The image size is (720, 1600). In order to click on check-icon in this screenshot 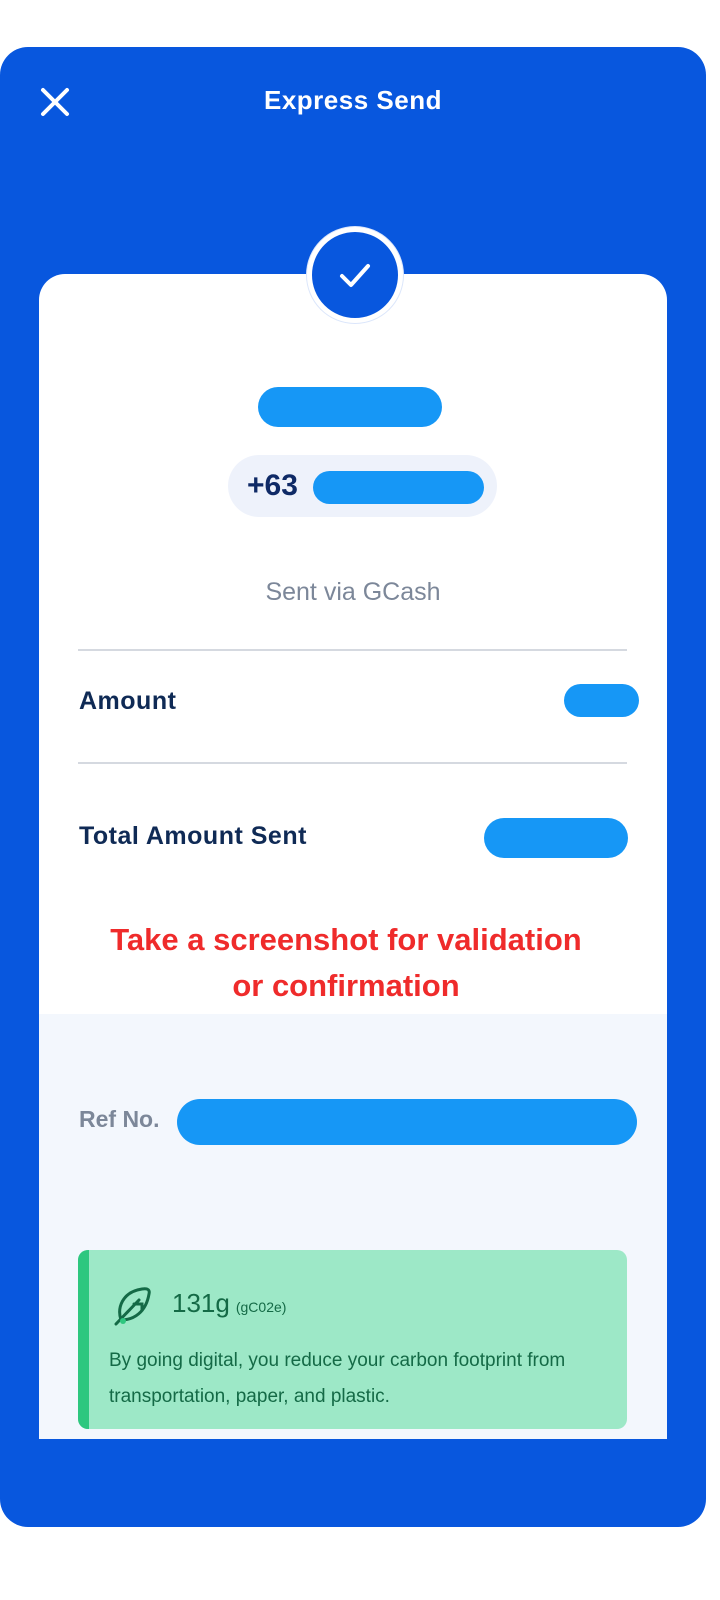, I will do `click(355, 275)`.